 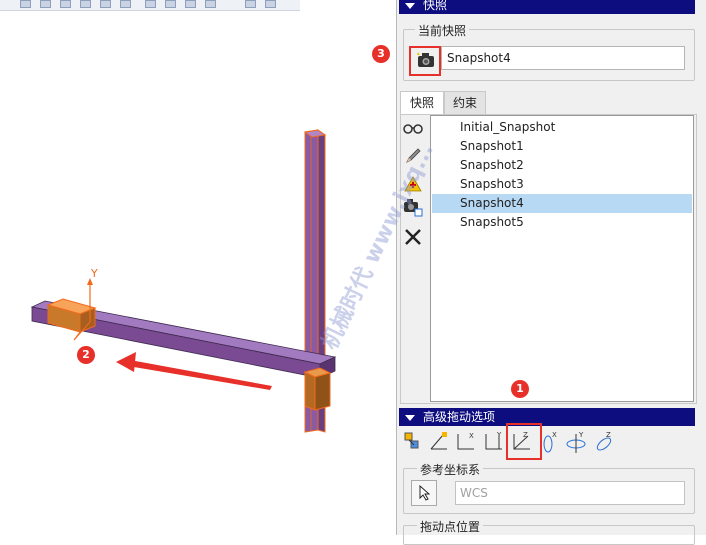 I want to click on list-item: Snapshot2, so click(x=562, y=165).